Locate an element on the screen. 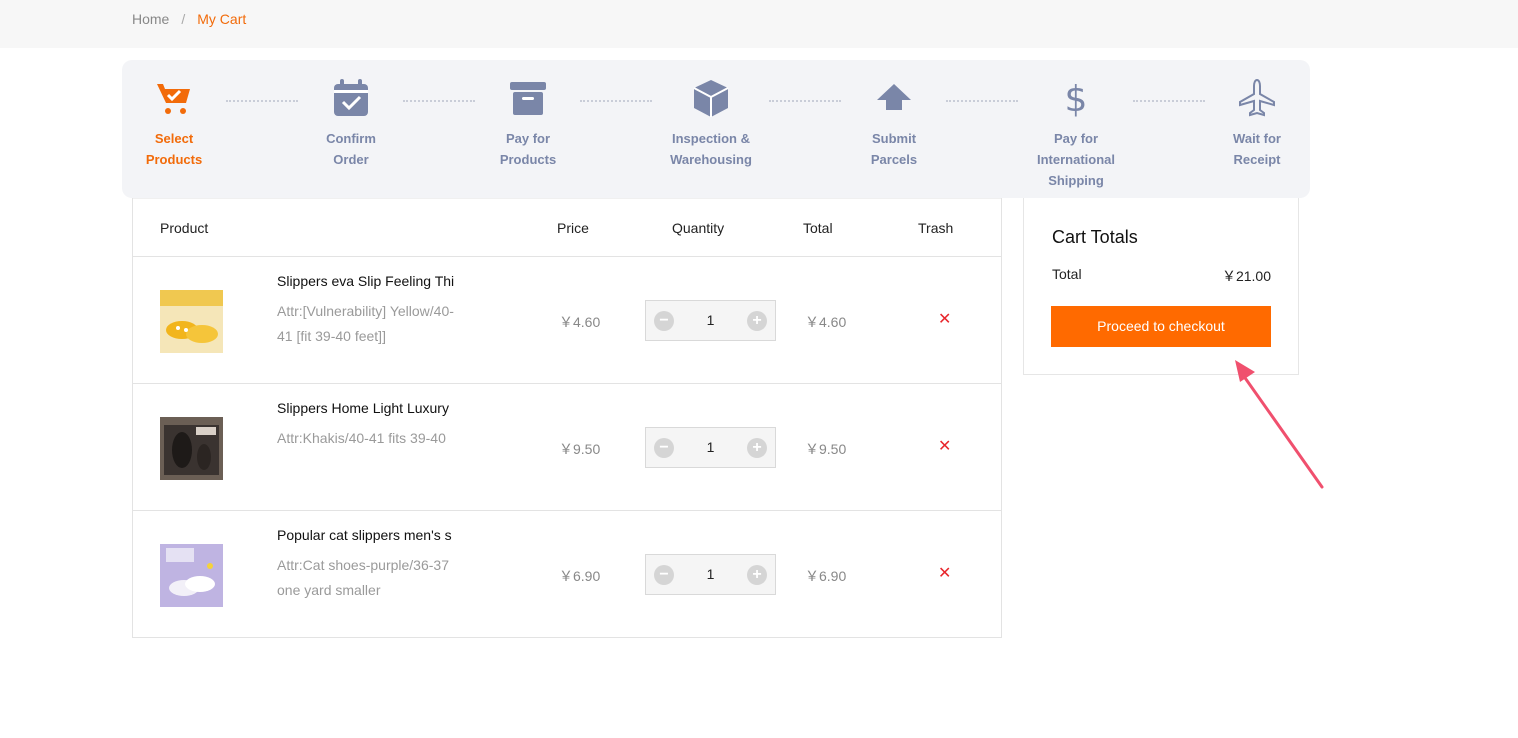  line-total: ￥9.50 is located at coordinates (826, 449).